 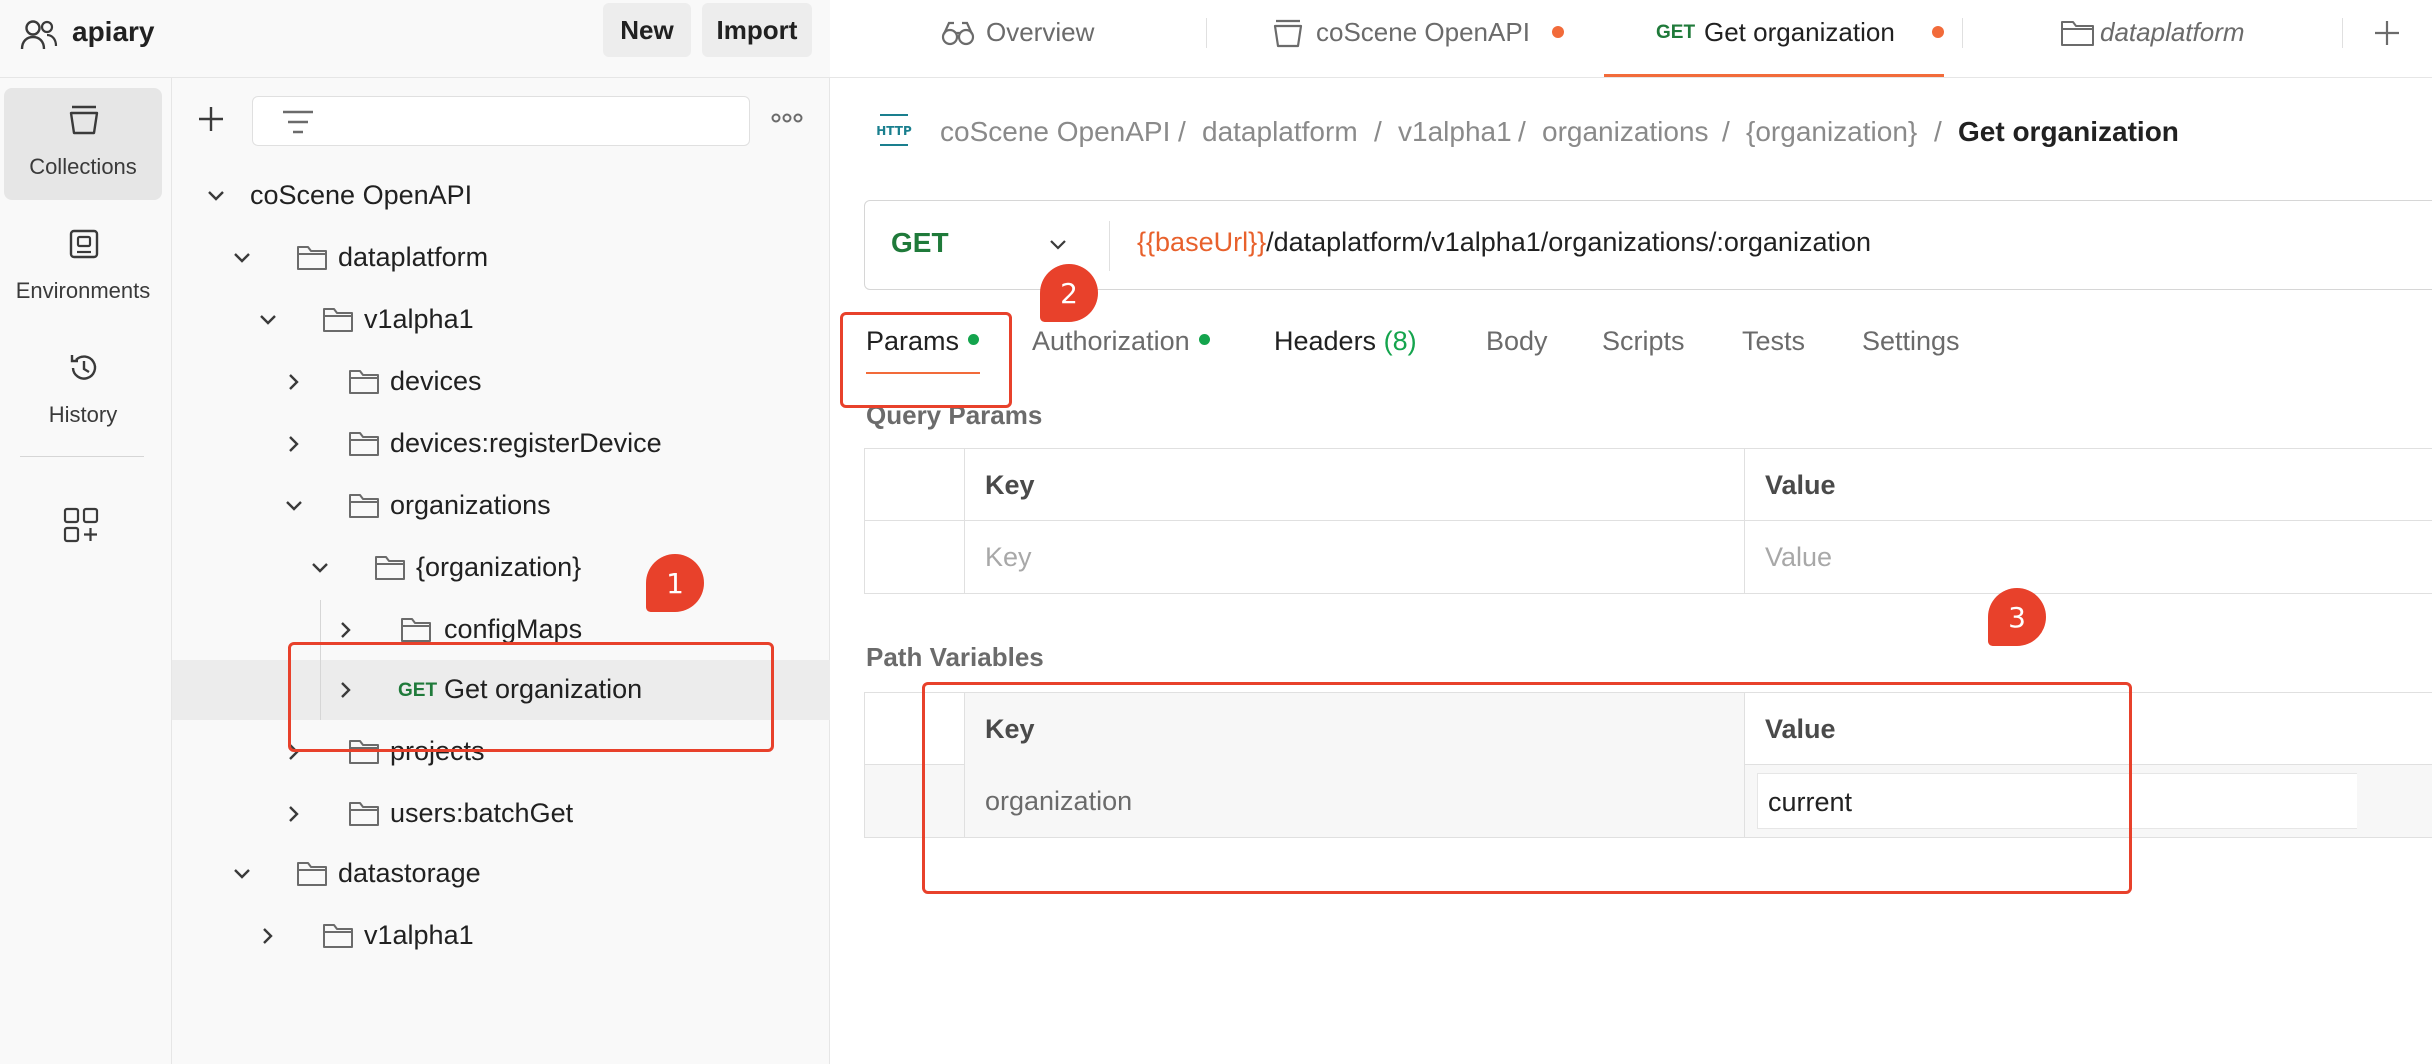 What do you see at coordinates (1010, 485) in the screenshot?
I see `column-header: Key` at bounding box center [1010, 485].